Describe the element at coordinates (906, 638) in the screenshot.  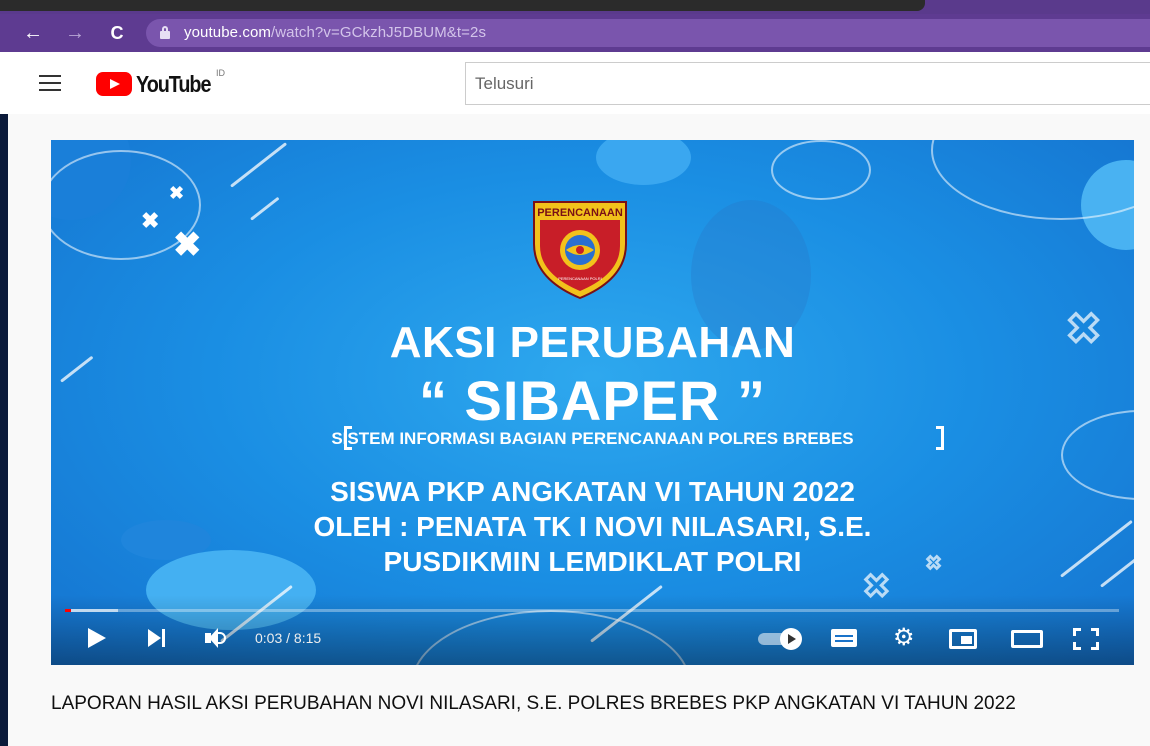
I see `settings-gear-icon: ⚙` at that location.